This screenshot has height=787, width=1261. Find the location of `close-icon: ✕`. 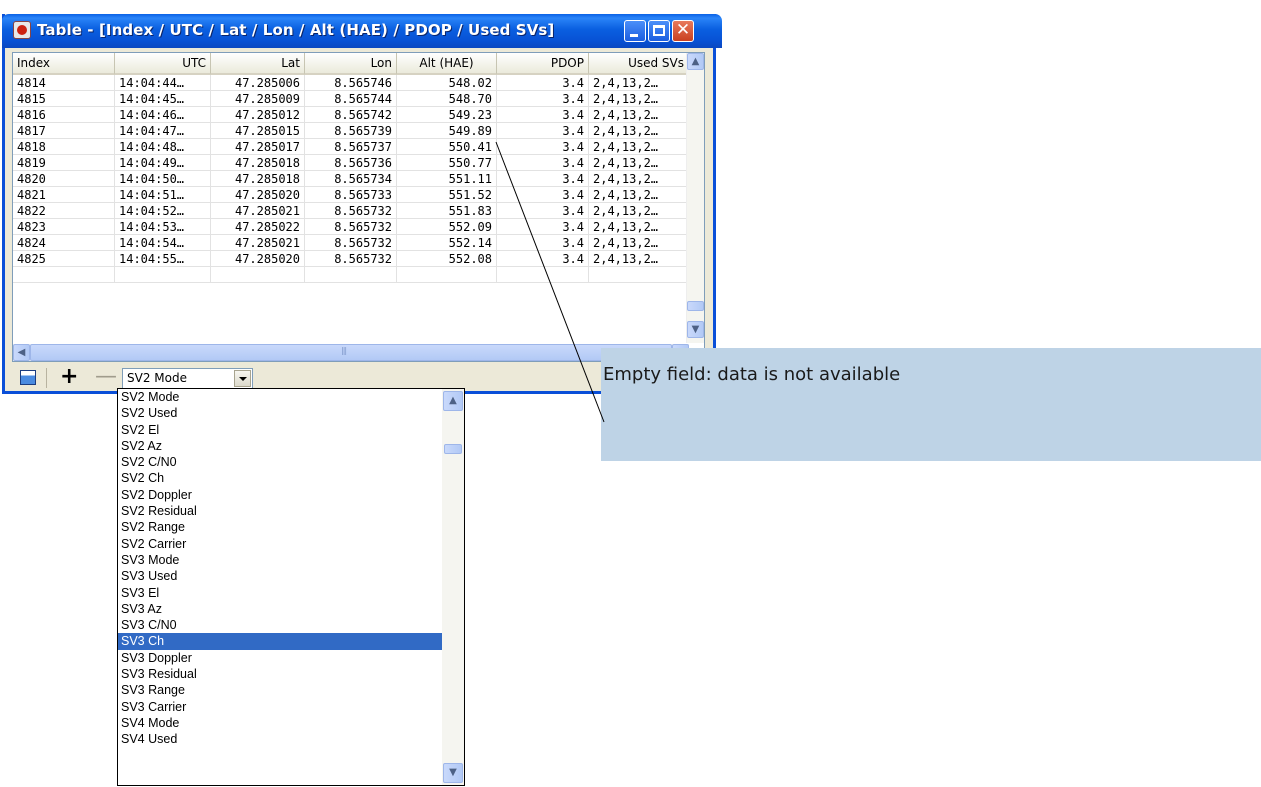

close-icon: ✕ is located at coordinates (683, 31).